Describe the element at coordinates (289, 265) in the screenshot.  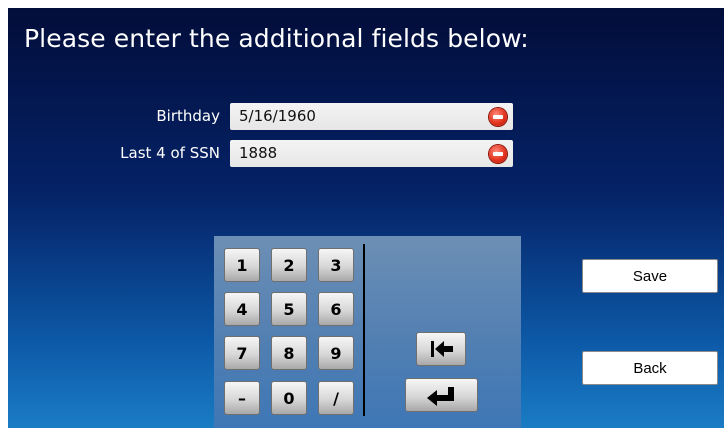
I see `key-2: 2` at that location.